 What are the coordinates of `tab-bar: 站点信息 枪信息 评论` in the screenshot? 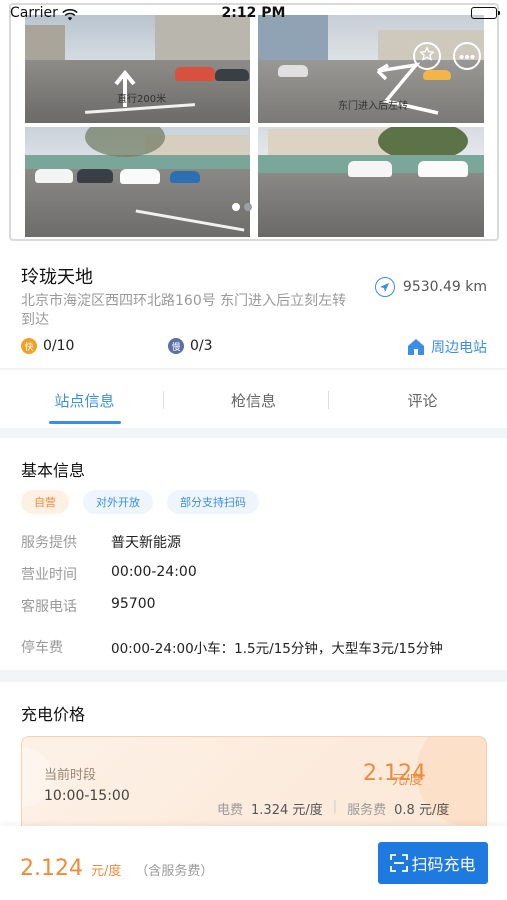 It's located at (253, 399).